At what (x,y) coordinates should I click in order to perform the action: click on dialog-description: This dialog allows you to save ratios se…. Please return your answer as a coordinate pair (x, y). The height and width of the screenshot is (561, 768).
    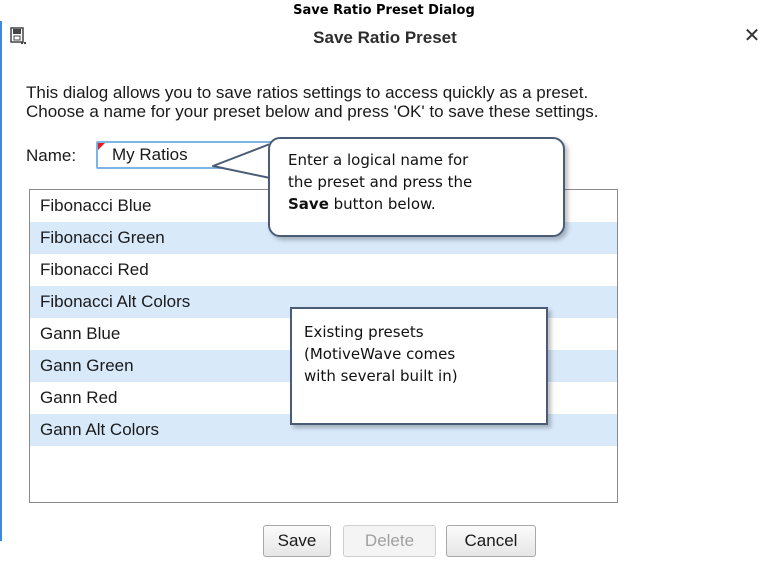
    Looking at the image, I should click on (391, 102).